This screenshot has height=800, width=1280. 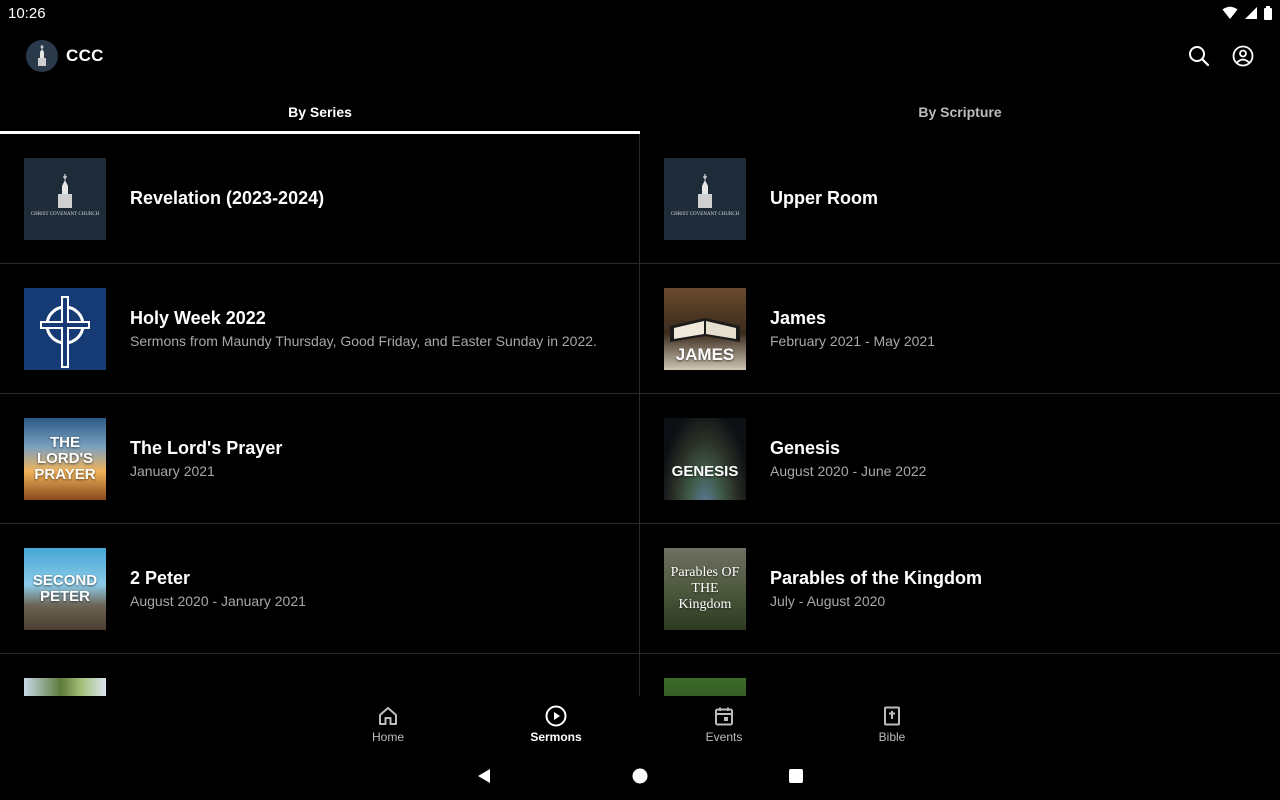 I want to click on bible-icon, so click(x=892, y=715).